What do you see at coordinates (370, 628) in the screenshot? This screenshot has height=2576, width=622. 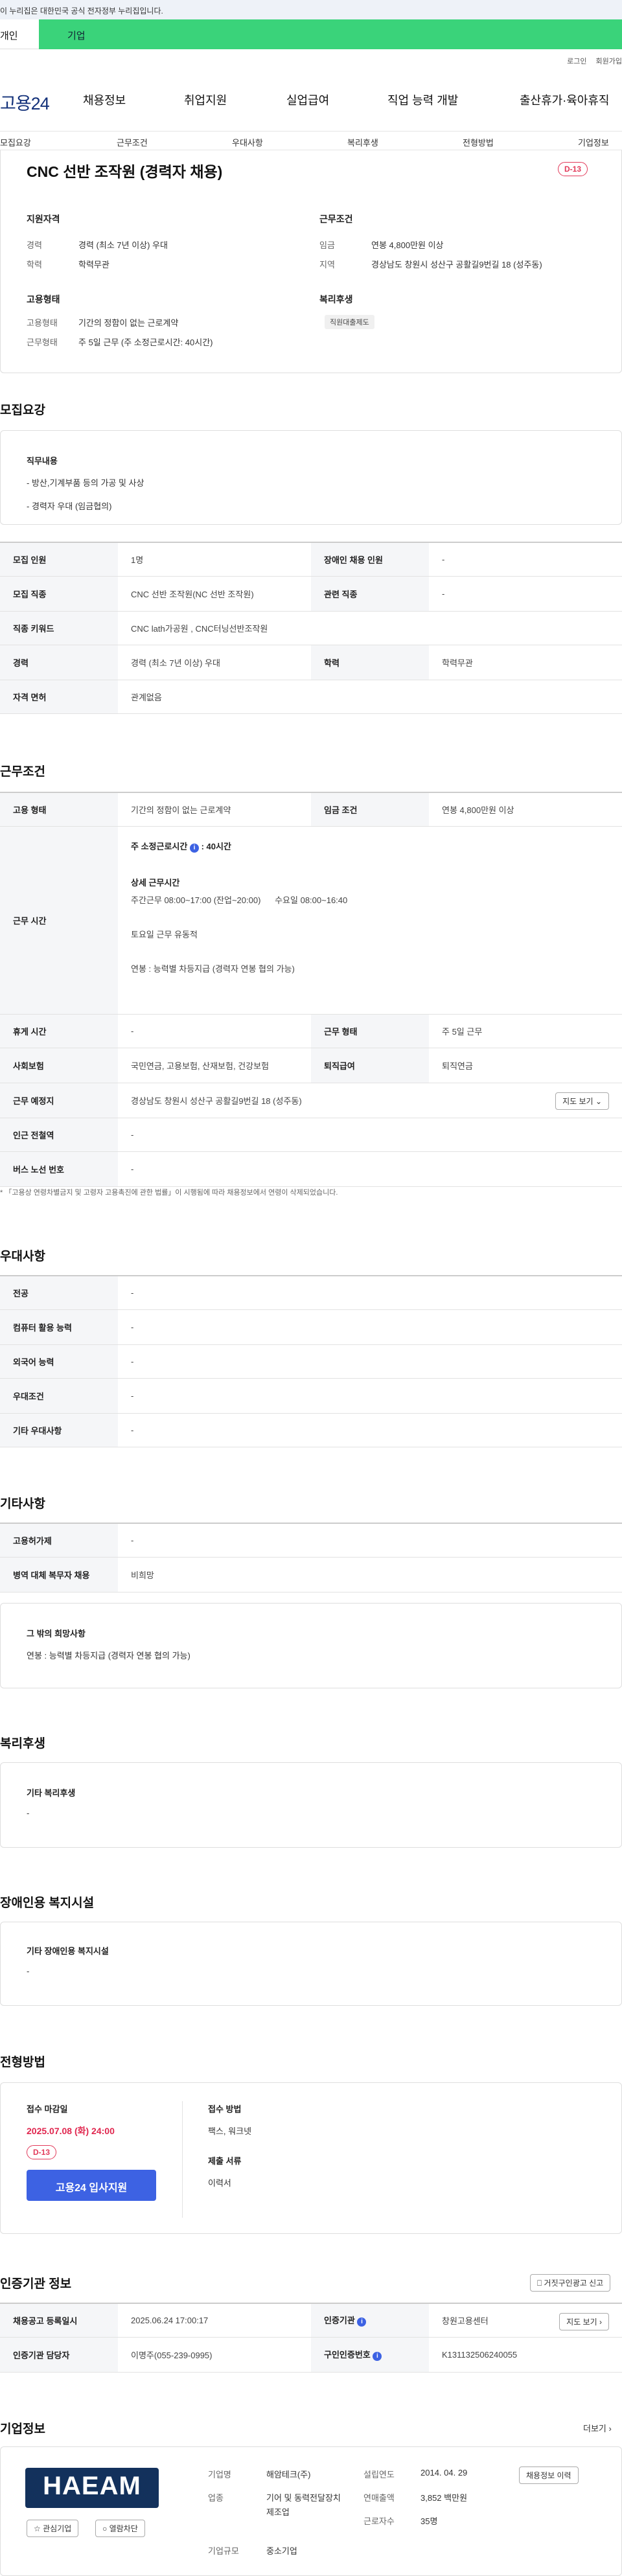 I see `table-cell: CNC lath가공원 , CNC터닝선반조작원` at bounding box center [370, 628].